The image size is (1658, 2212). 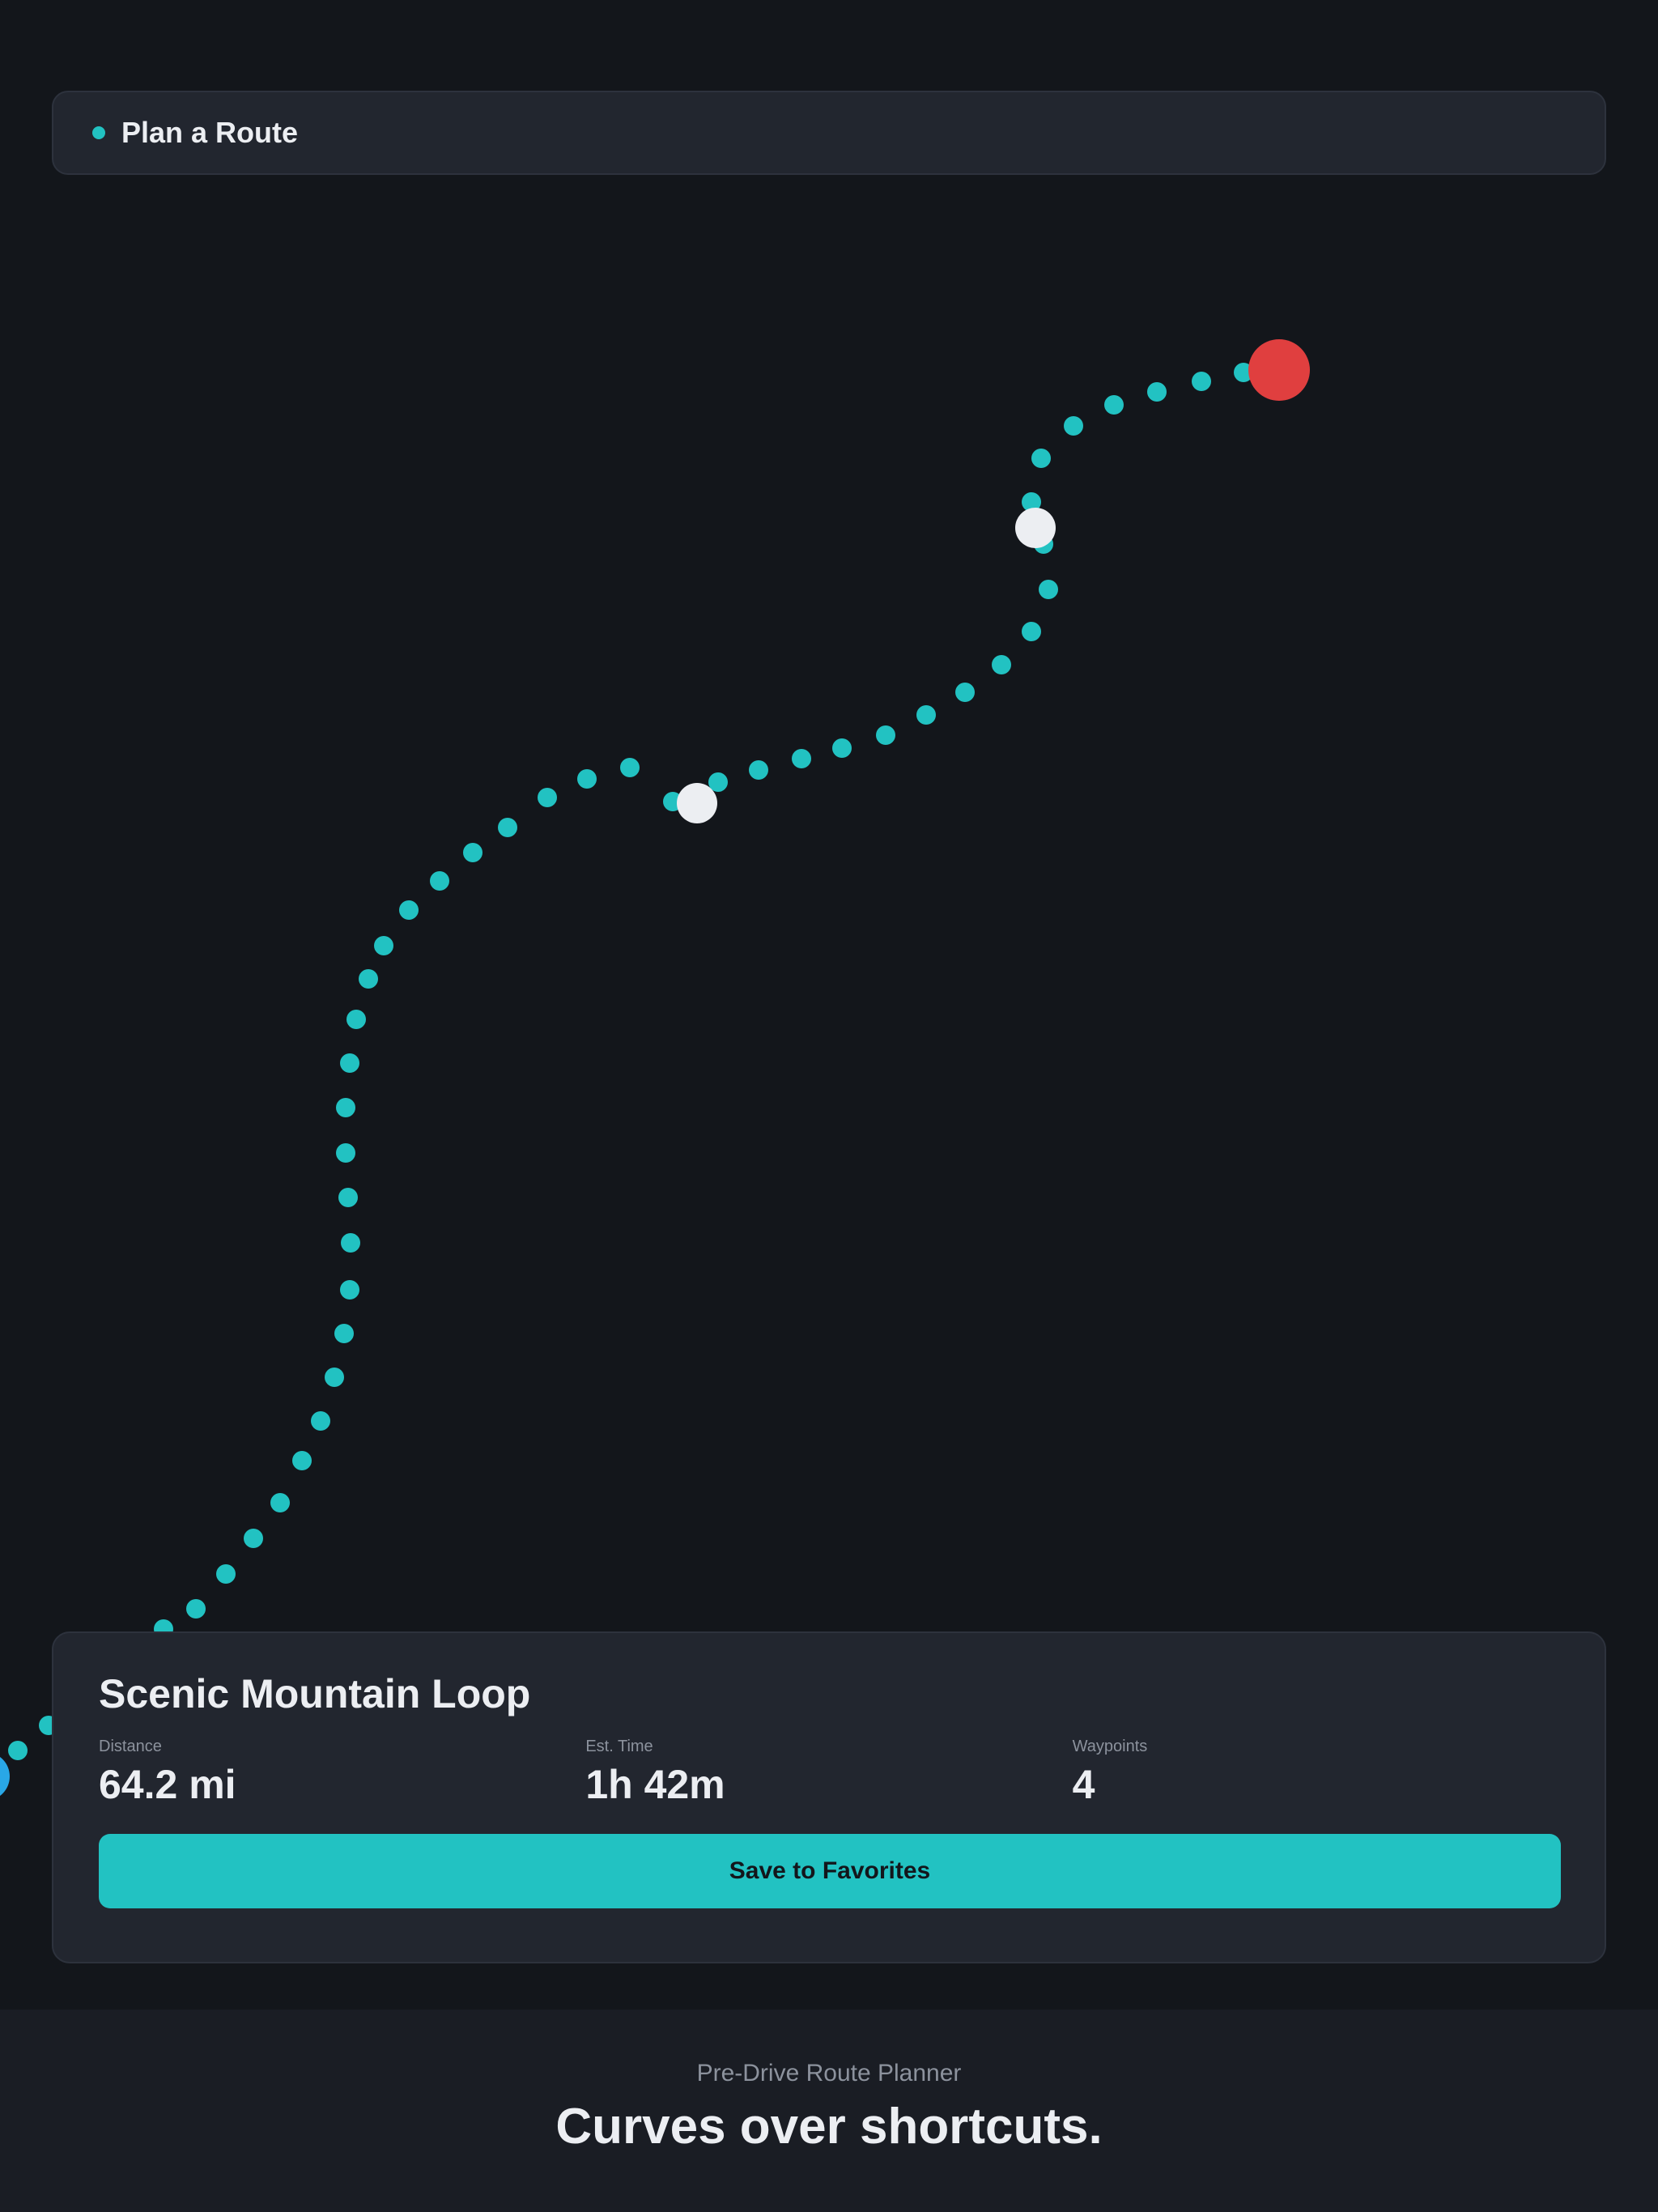 What do you see at coordinates (619, 1746) in the screenshot?
I see `stat-label: Est. Time` at bounding box center [619, 1746].